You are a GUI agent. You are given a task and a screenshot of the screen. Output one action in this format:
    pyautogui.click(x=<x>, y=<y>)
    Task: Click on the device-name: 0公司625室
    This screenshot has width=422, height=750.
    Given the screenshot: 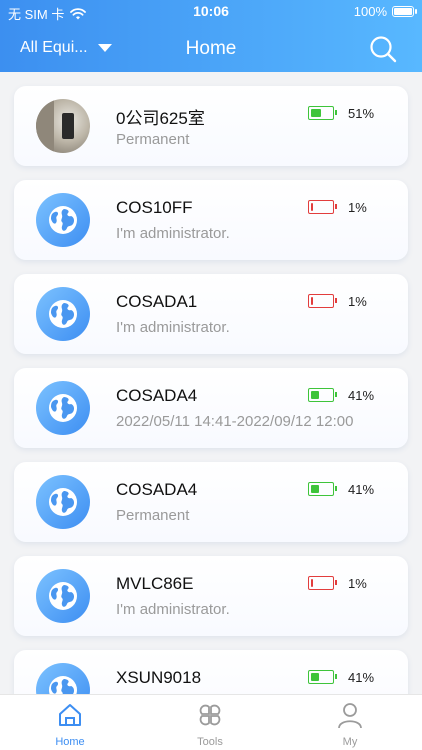 What is the action you would take?
    pyautogui.click(x=160, y=118)
    